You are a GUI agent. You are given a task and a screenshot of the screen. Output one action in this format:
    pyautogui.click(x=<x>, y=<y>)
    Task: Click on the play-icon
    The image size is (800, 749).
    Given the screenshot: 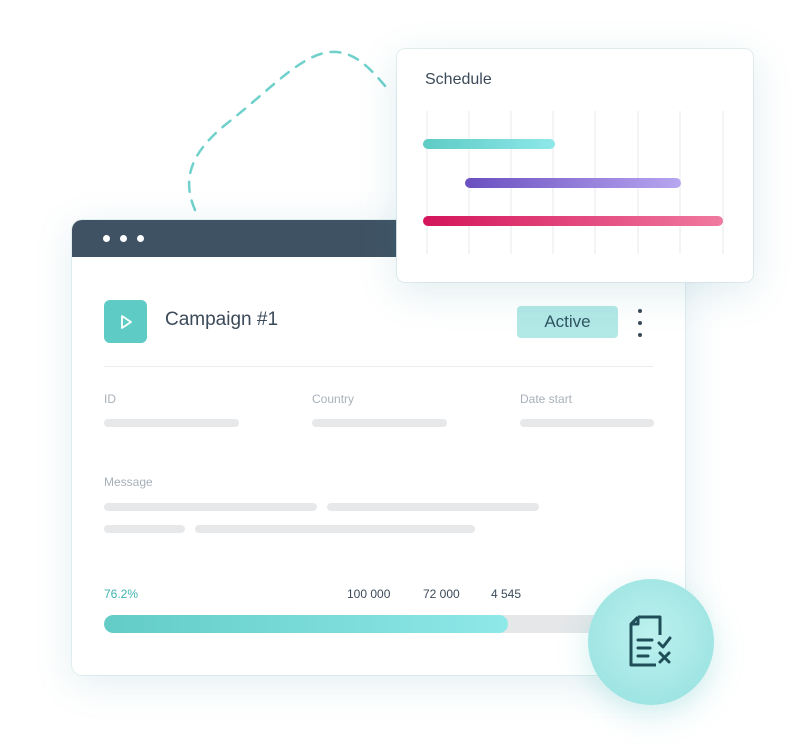 What is the action you would take?
    pyautogui.click(x=126, y=321)
    